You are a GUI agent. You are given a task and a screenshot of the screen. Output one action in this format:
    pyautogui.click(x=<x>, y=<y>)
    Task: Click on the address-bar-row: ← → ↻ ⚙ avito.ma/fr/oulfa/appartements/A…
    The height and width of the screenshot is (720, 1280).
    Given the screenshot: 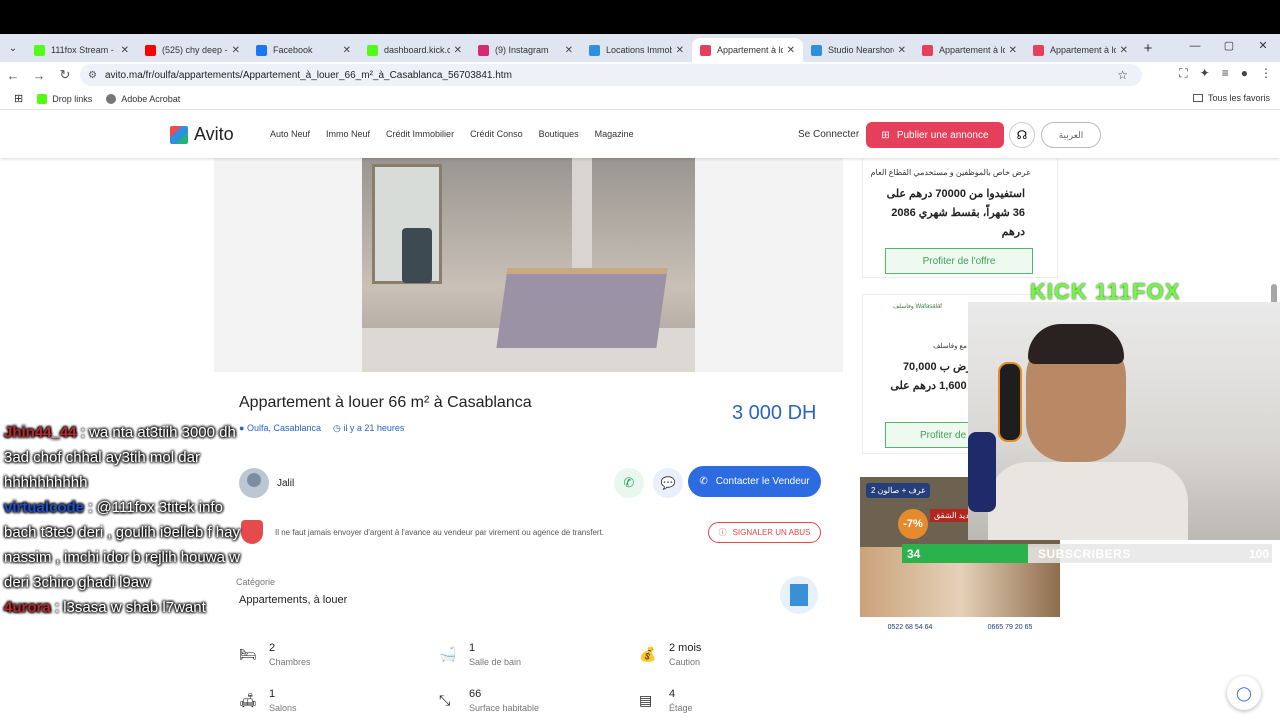 What is the action you would take?
    pyautogui.click(x=640, y=75)
    